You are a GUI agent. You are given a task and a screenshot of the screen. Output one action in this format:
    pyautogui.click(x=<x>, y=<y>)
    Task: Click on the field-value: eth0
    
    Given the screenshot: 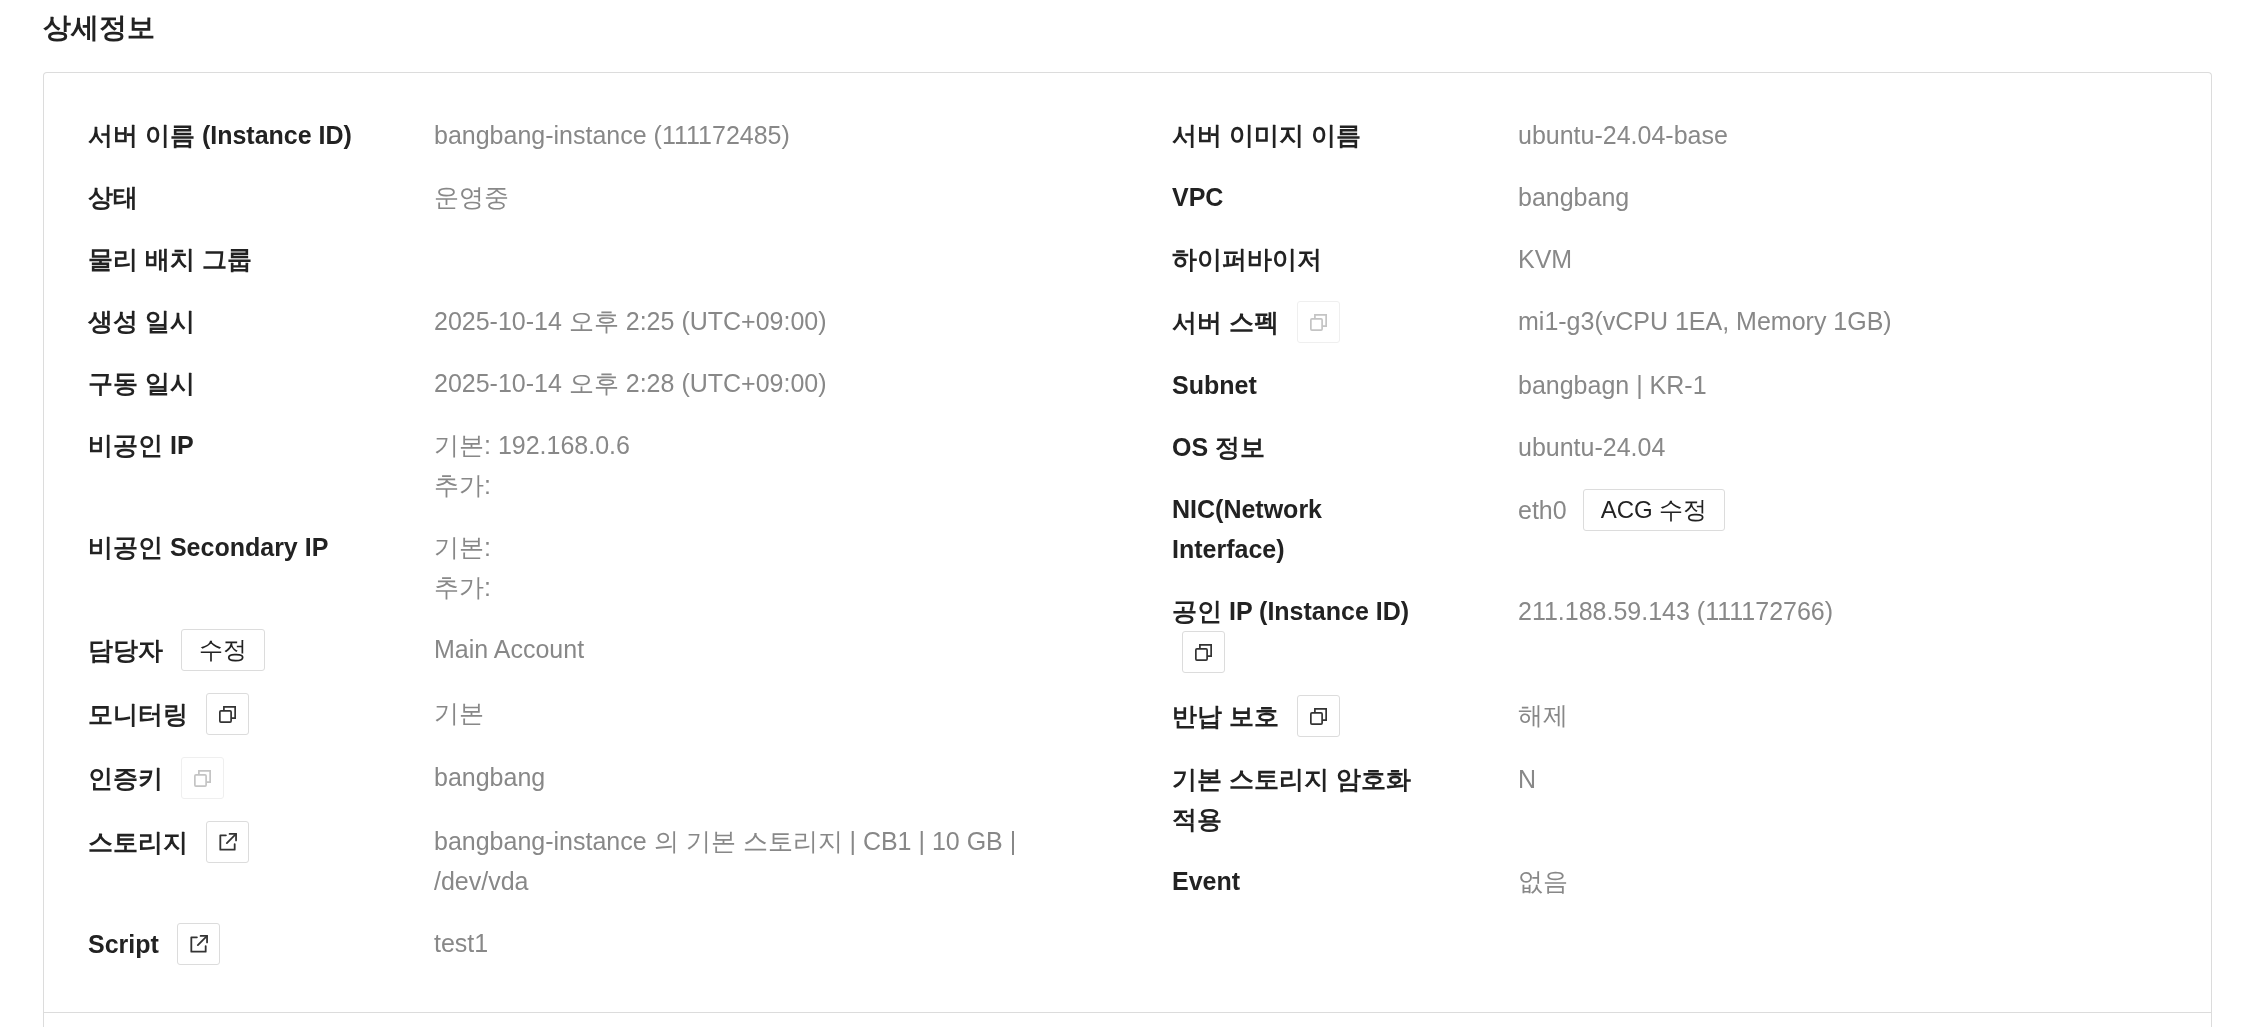 What is the action you would take?
    pyautogui.click(x=1542, y=510)
    